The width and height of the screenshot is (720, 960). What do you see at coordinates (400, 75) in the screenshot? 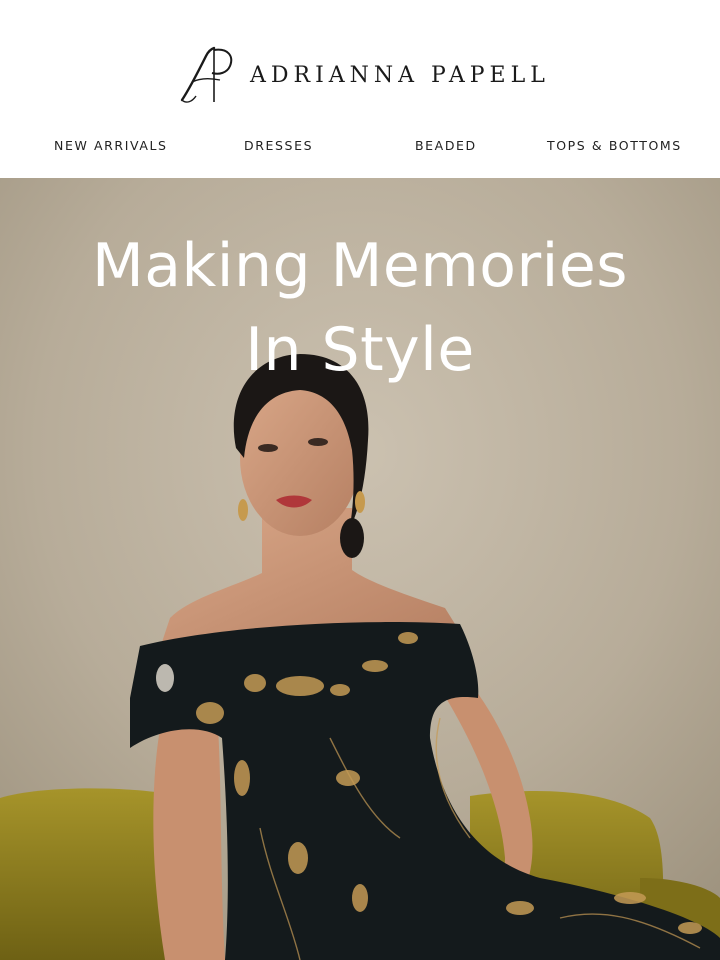
I see `brand-name: ADRIANNA PAPELL` at bounding box center [400, 75].